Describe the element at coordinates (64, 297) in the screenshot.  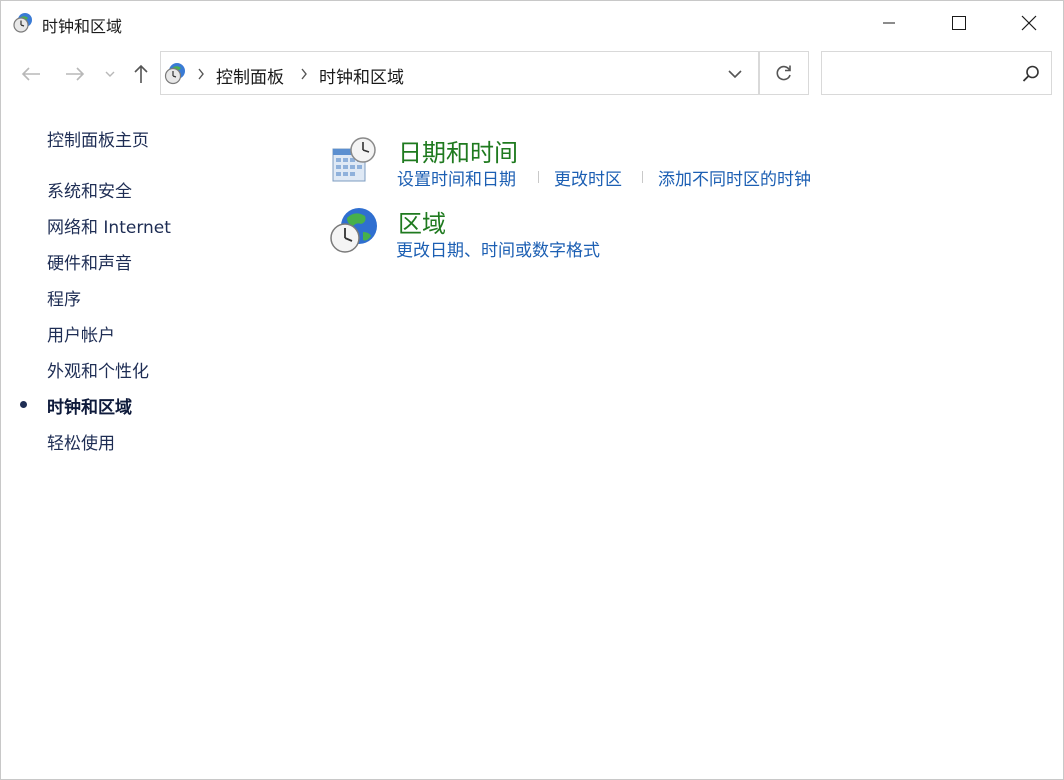
I see `sidebar-item-programs: 程序` at that location.